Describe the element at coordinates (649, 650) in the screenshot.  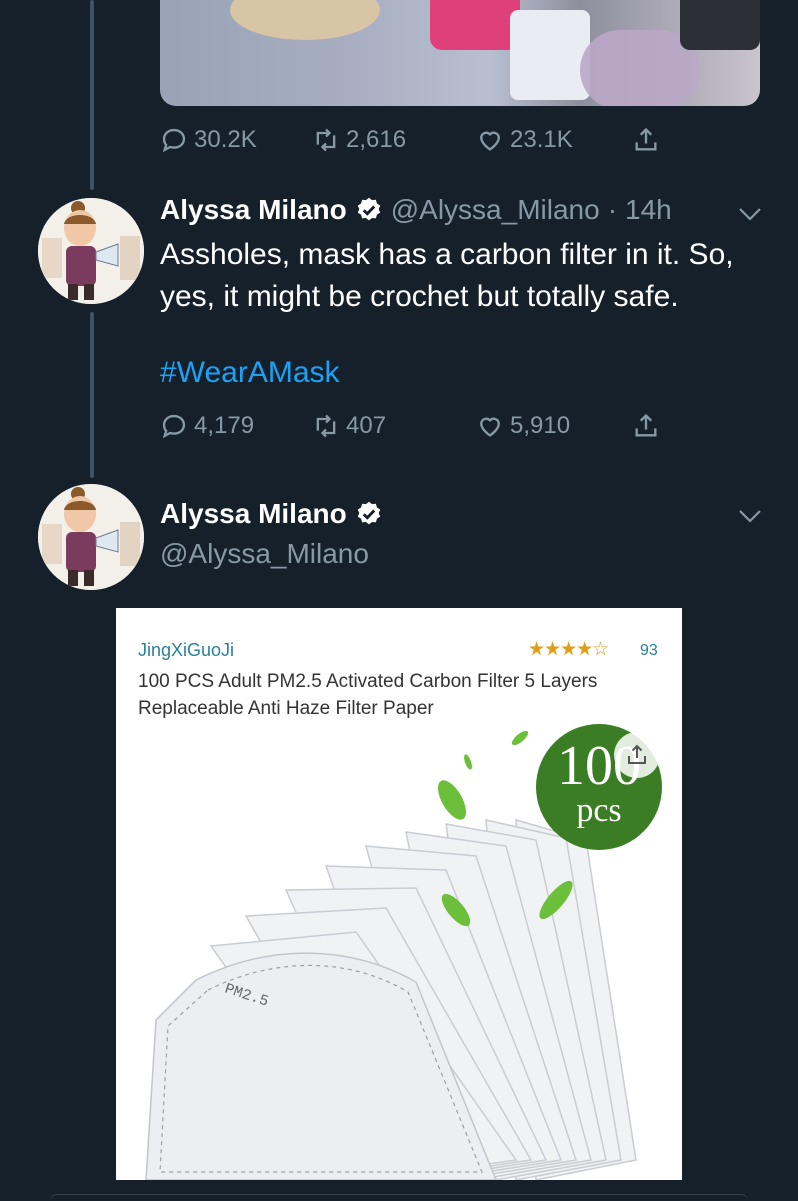
I see `rating-count: 93` at that location.